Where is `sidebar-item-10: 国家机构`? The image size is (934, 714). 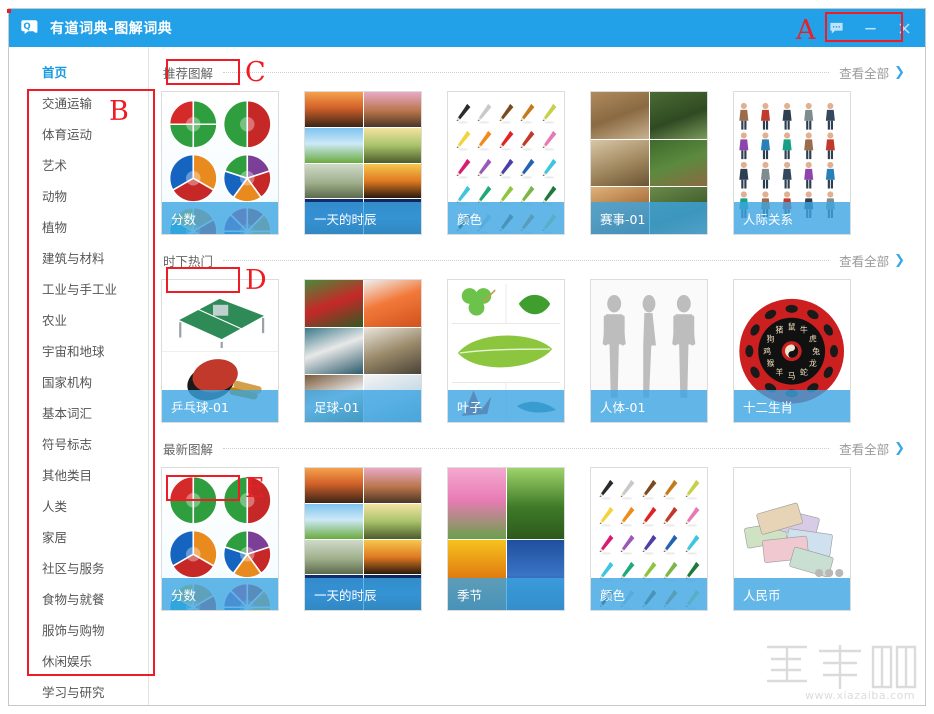
sidebar-item-10: 国家机构 is located at coordinates (78, 382).